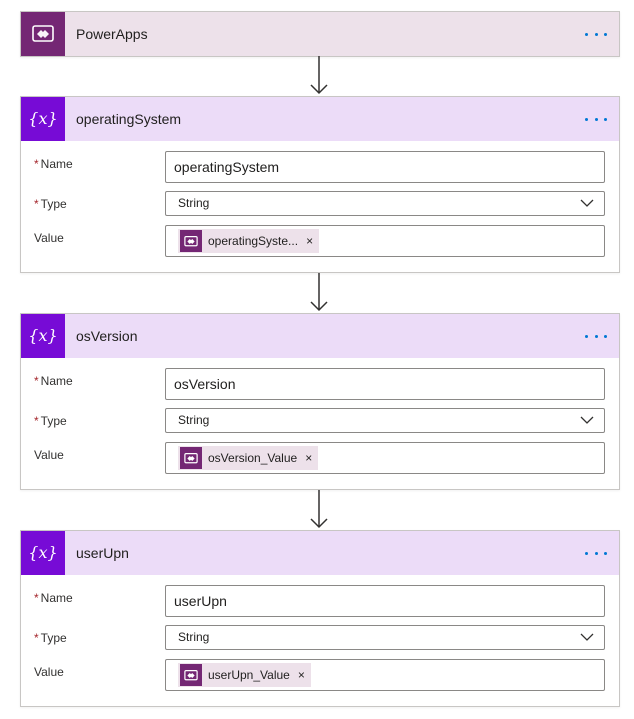  What do you see at coordinates (385, 458) in the screenshot?
I see `value-input: osVersion_Value ×` at bounding box center [385, 458].